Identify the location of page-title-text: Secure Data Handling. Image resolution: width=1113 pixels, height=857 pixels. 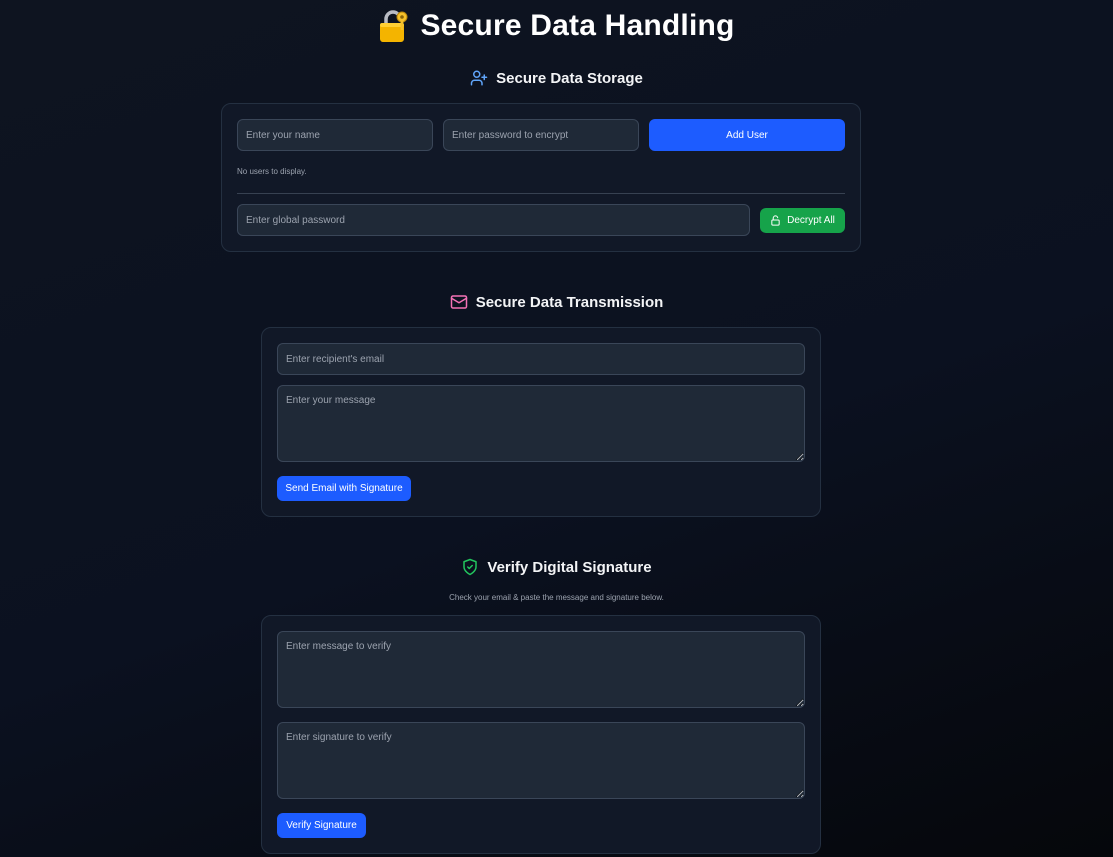
(577, 25).